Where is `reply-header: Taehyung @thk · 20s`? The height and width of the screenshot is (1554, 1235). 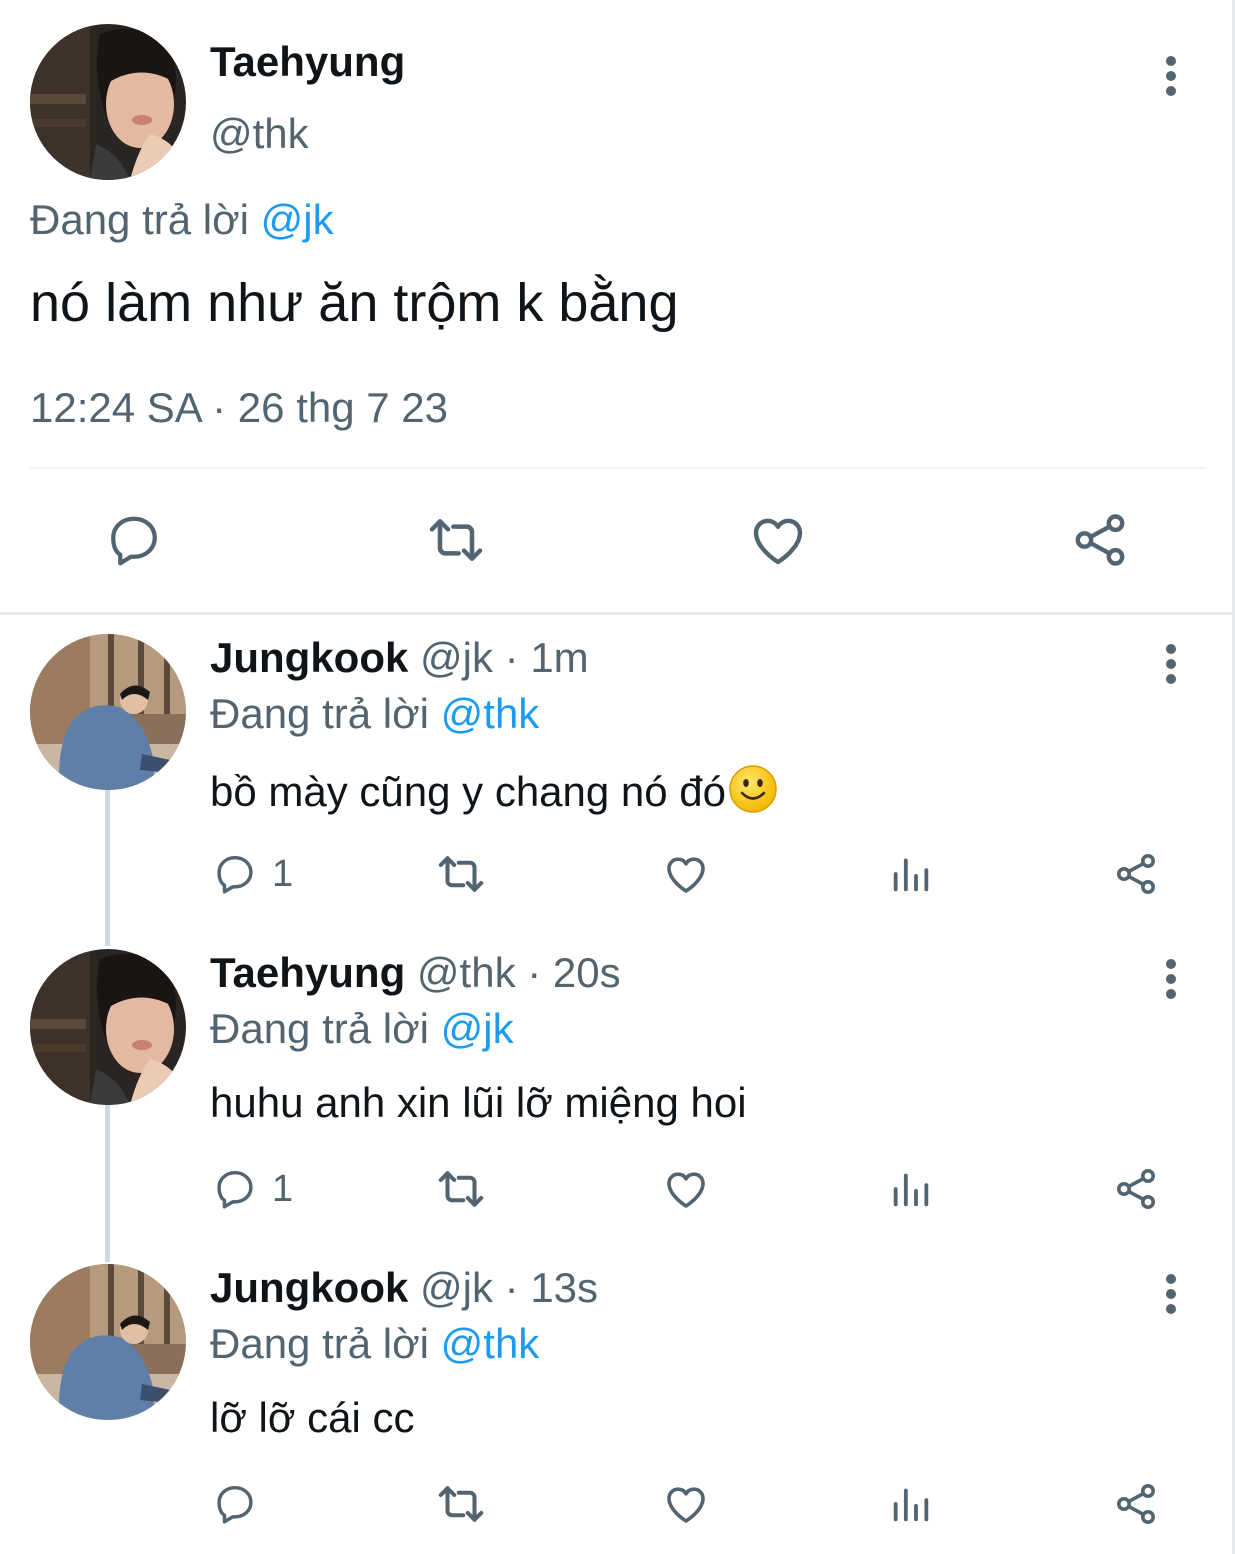
reply-header: Taehyung @thk · 20s is located at coordinates (415, 973).